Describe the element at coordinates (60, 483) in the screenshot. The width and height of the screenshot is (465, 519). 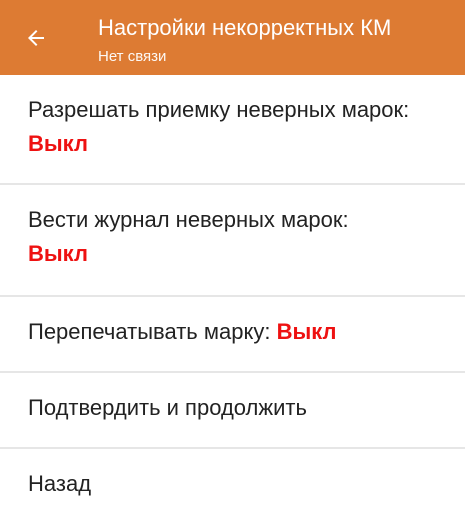
I see `menu-item-label: Назад` at that location.